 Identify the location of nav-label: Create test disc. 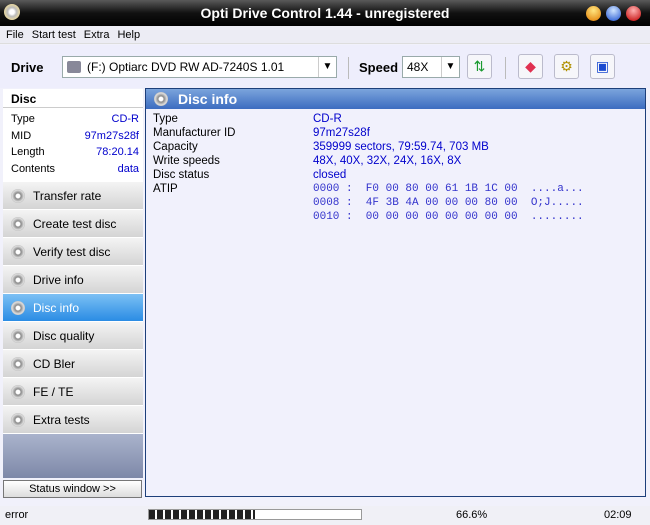
(75, 223).